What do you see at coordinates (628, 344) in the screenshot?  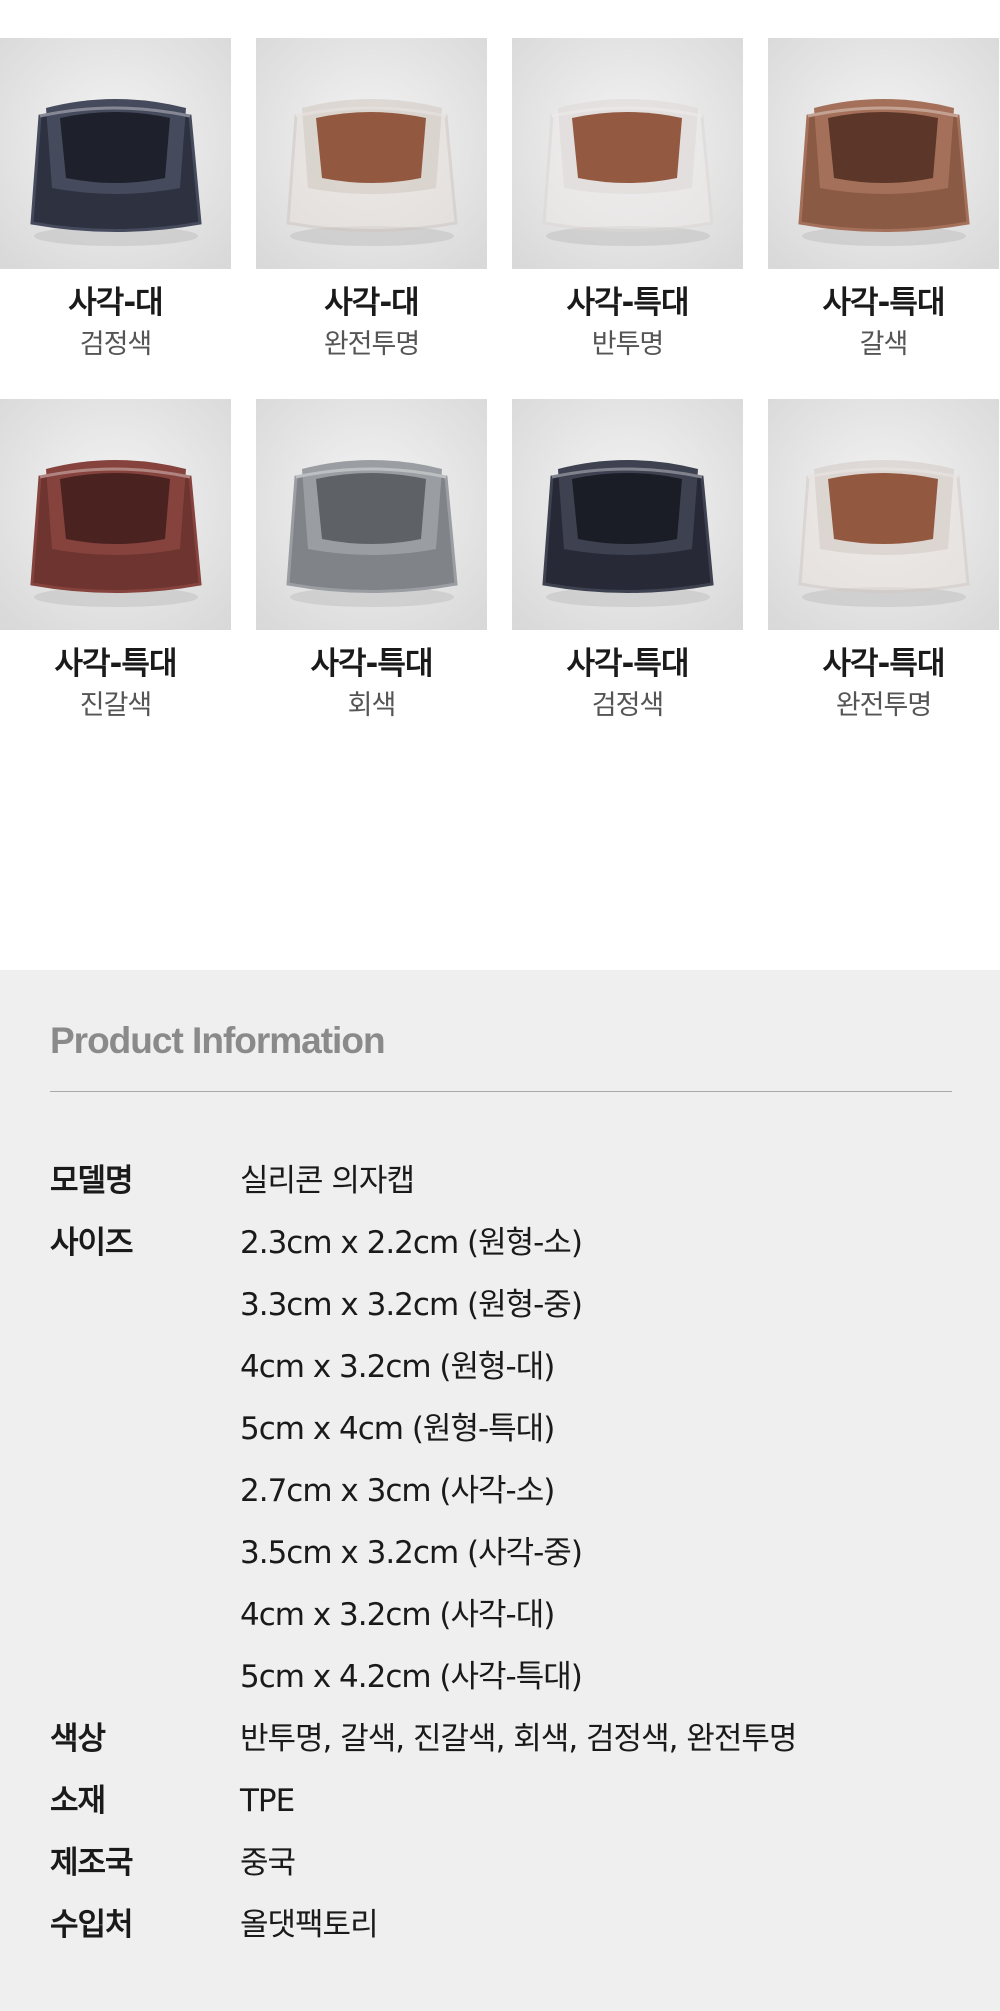 I see `product-color: 반투명` at bounding box center [628, 344].